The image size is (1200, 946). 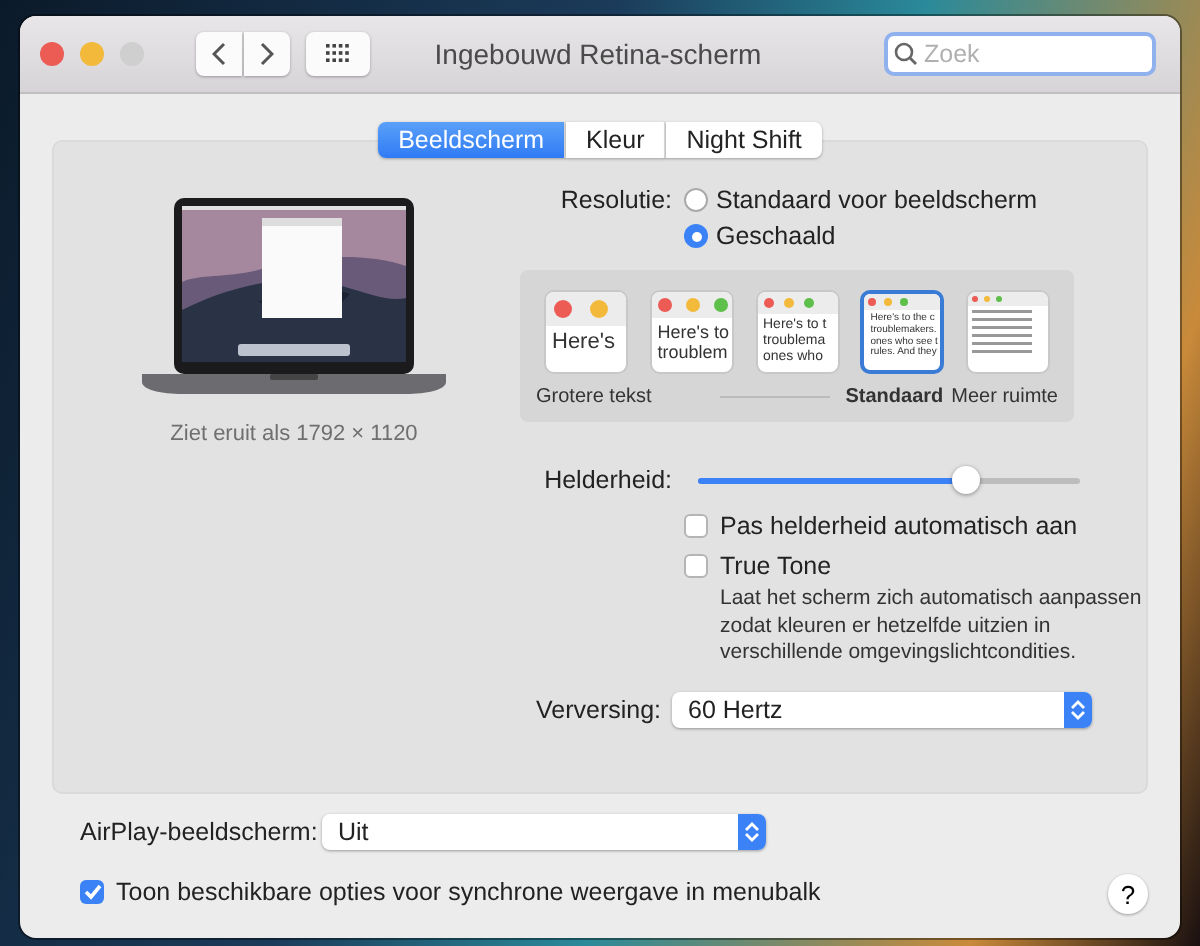 I want to click on close-button, so click(x=52, y=54).